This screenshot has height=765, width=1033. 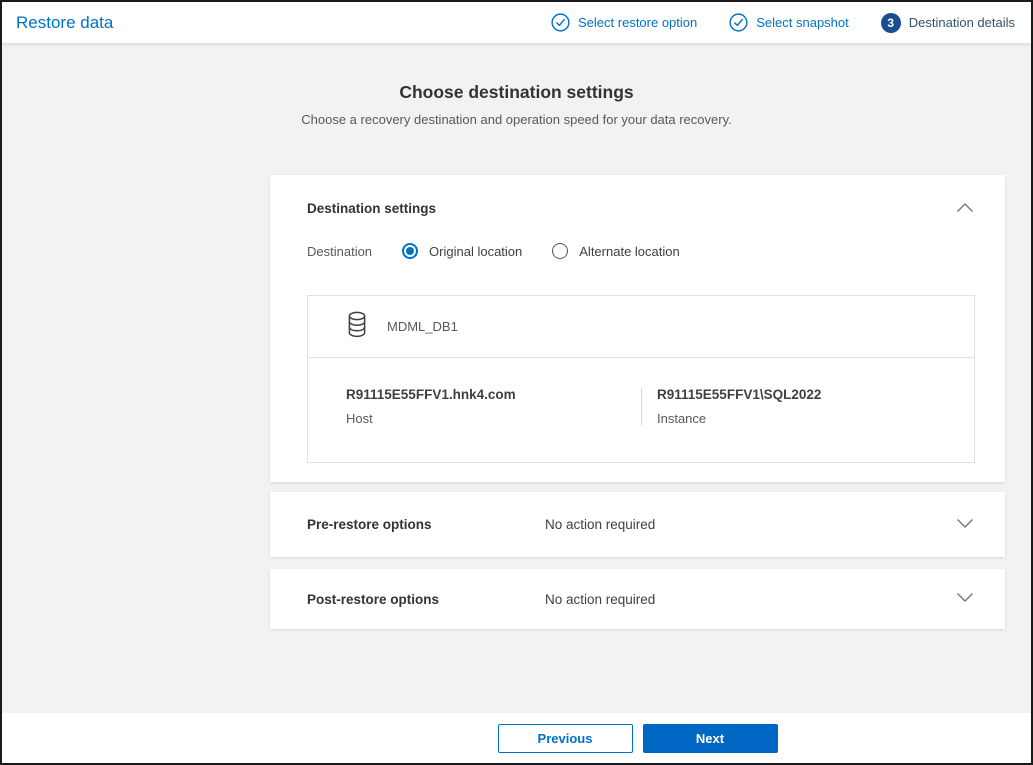 I want to click on step-select-snapshot: Select snapshot, so click(x=789, y=22).